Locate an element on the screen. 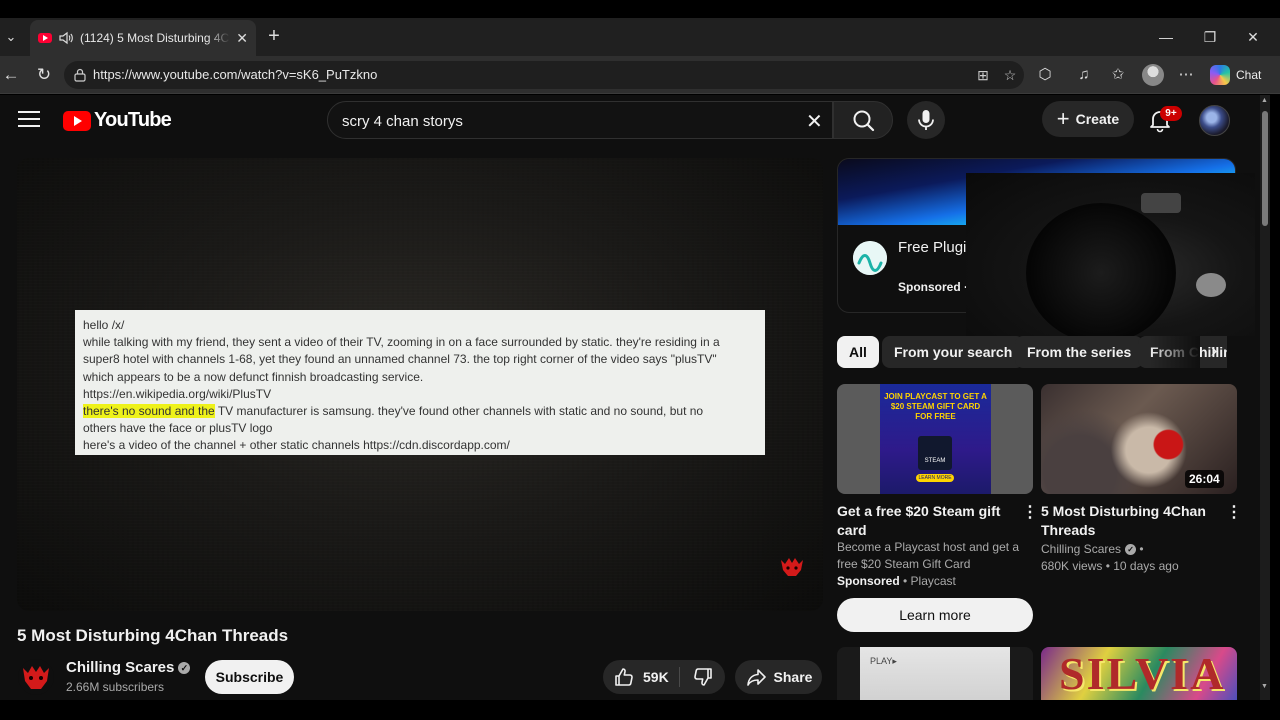  like-dislike-group: 59K is located at coordinates (664, 677).